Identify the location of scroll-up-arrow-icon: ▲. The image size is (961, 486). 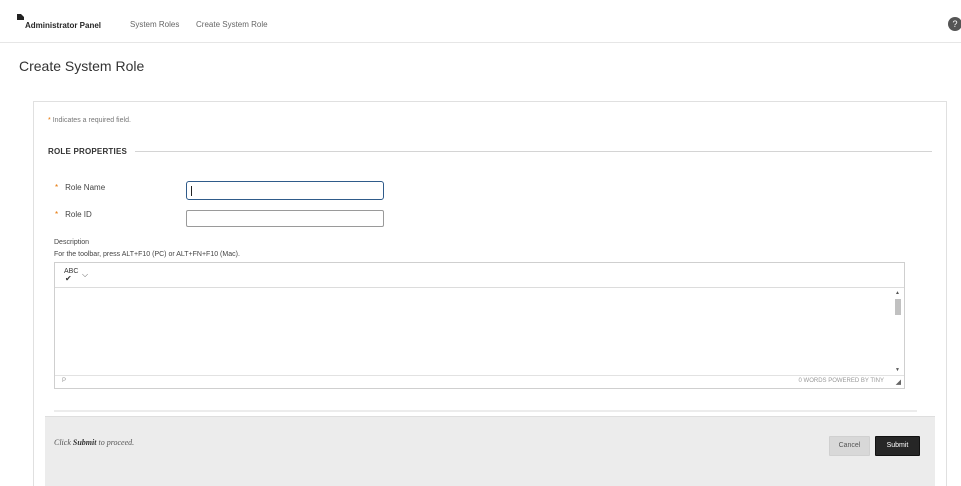
(897, 293).